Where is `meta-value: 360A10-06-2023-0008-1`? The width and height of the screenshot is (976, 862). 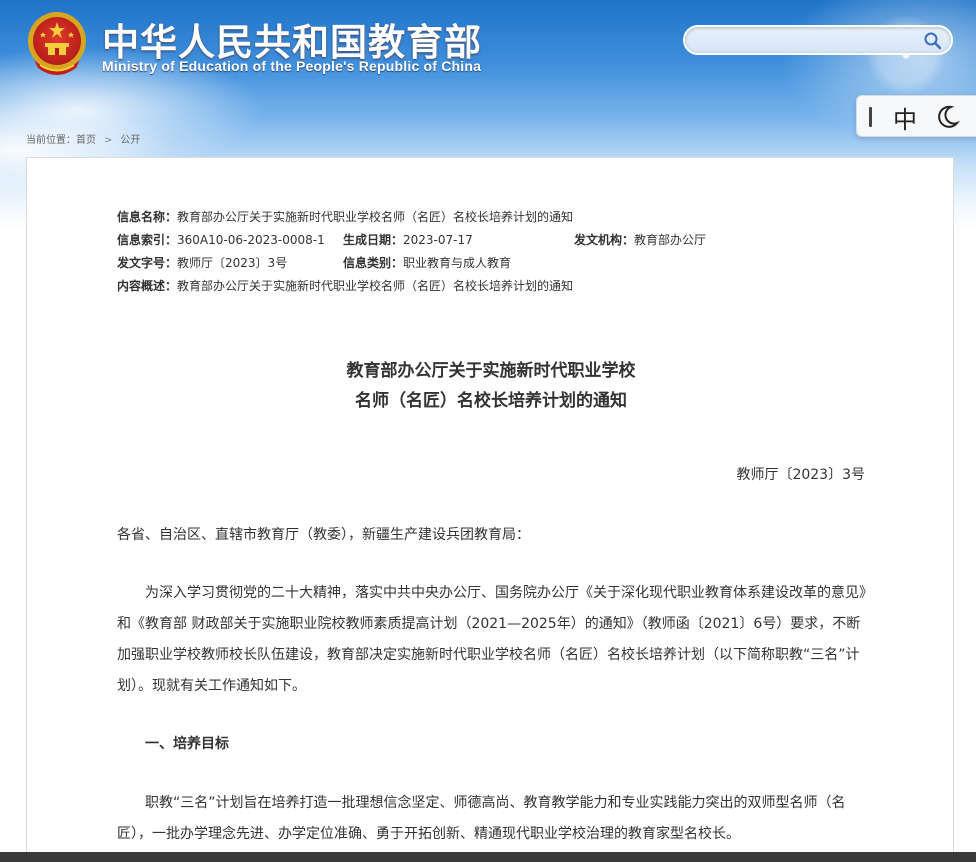 meta-value: 360A10-06-2023-0008-1 is located at coordinates (251, 240).